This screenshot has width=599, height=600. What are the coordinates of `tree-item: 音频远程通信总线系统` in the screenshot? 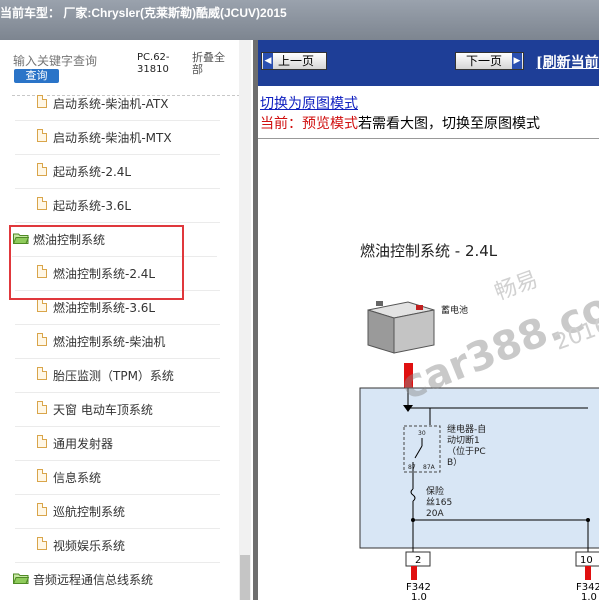 It's located at (114, 579).